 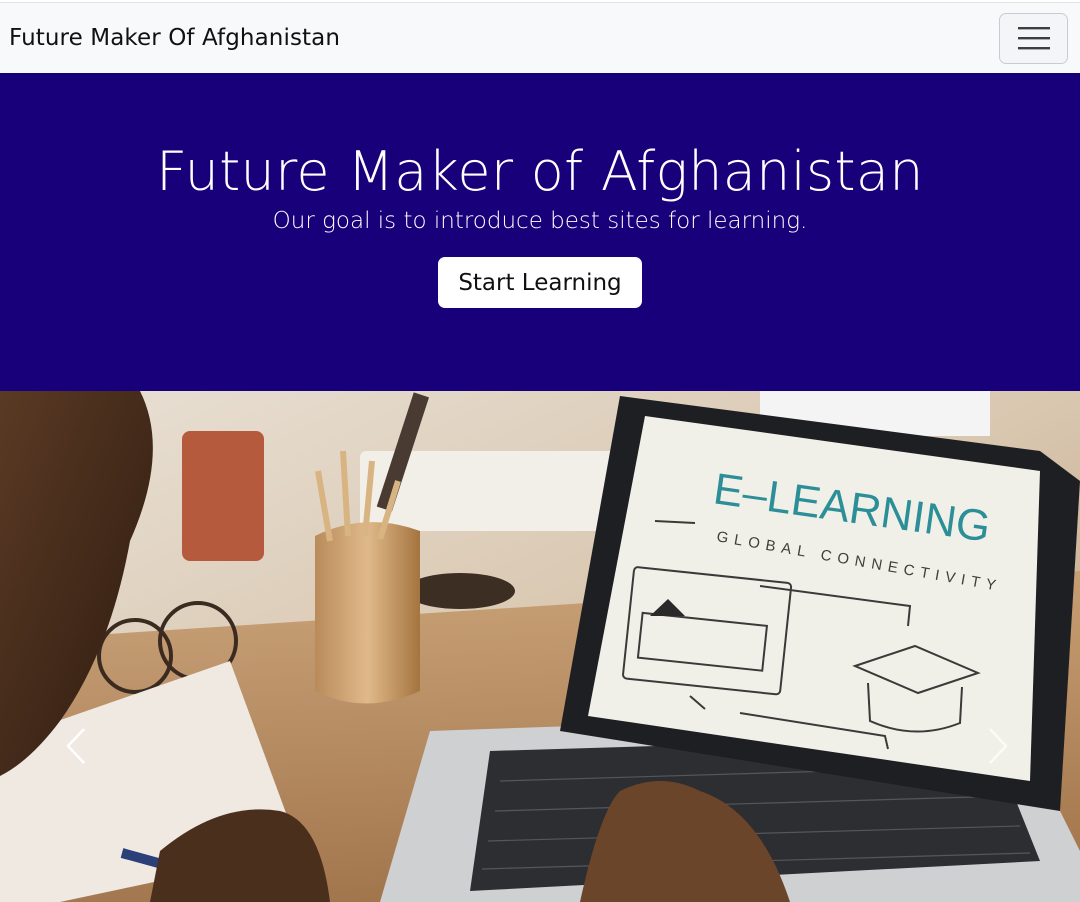 I want to click on hero-title: Future Maker of Afghanistan, so click(x=540, y=171).